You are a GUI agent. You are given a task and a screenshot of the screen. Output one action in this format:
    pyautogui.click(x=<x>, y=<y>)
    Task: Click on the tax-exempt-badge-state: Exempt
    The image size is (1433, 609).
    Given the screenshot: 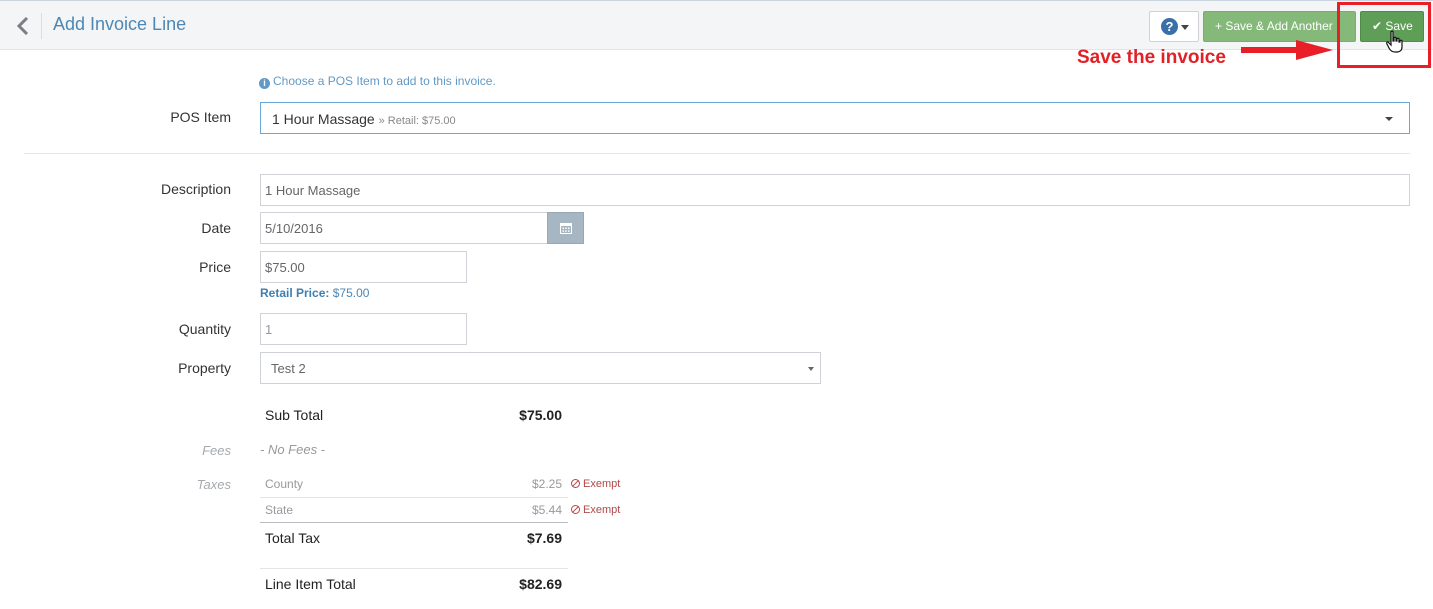 What is the action you would take?
    pyautogui.click(x=595, y=510)
    